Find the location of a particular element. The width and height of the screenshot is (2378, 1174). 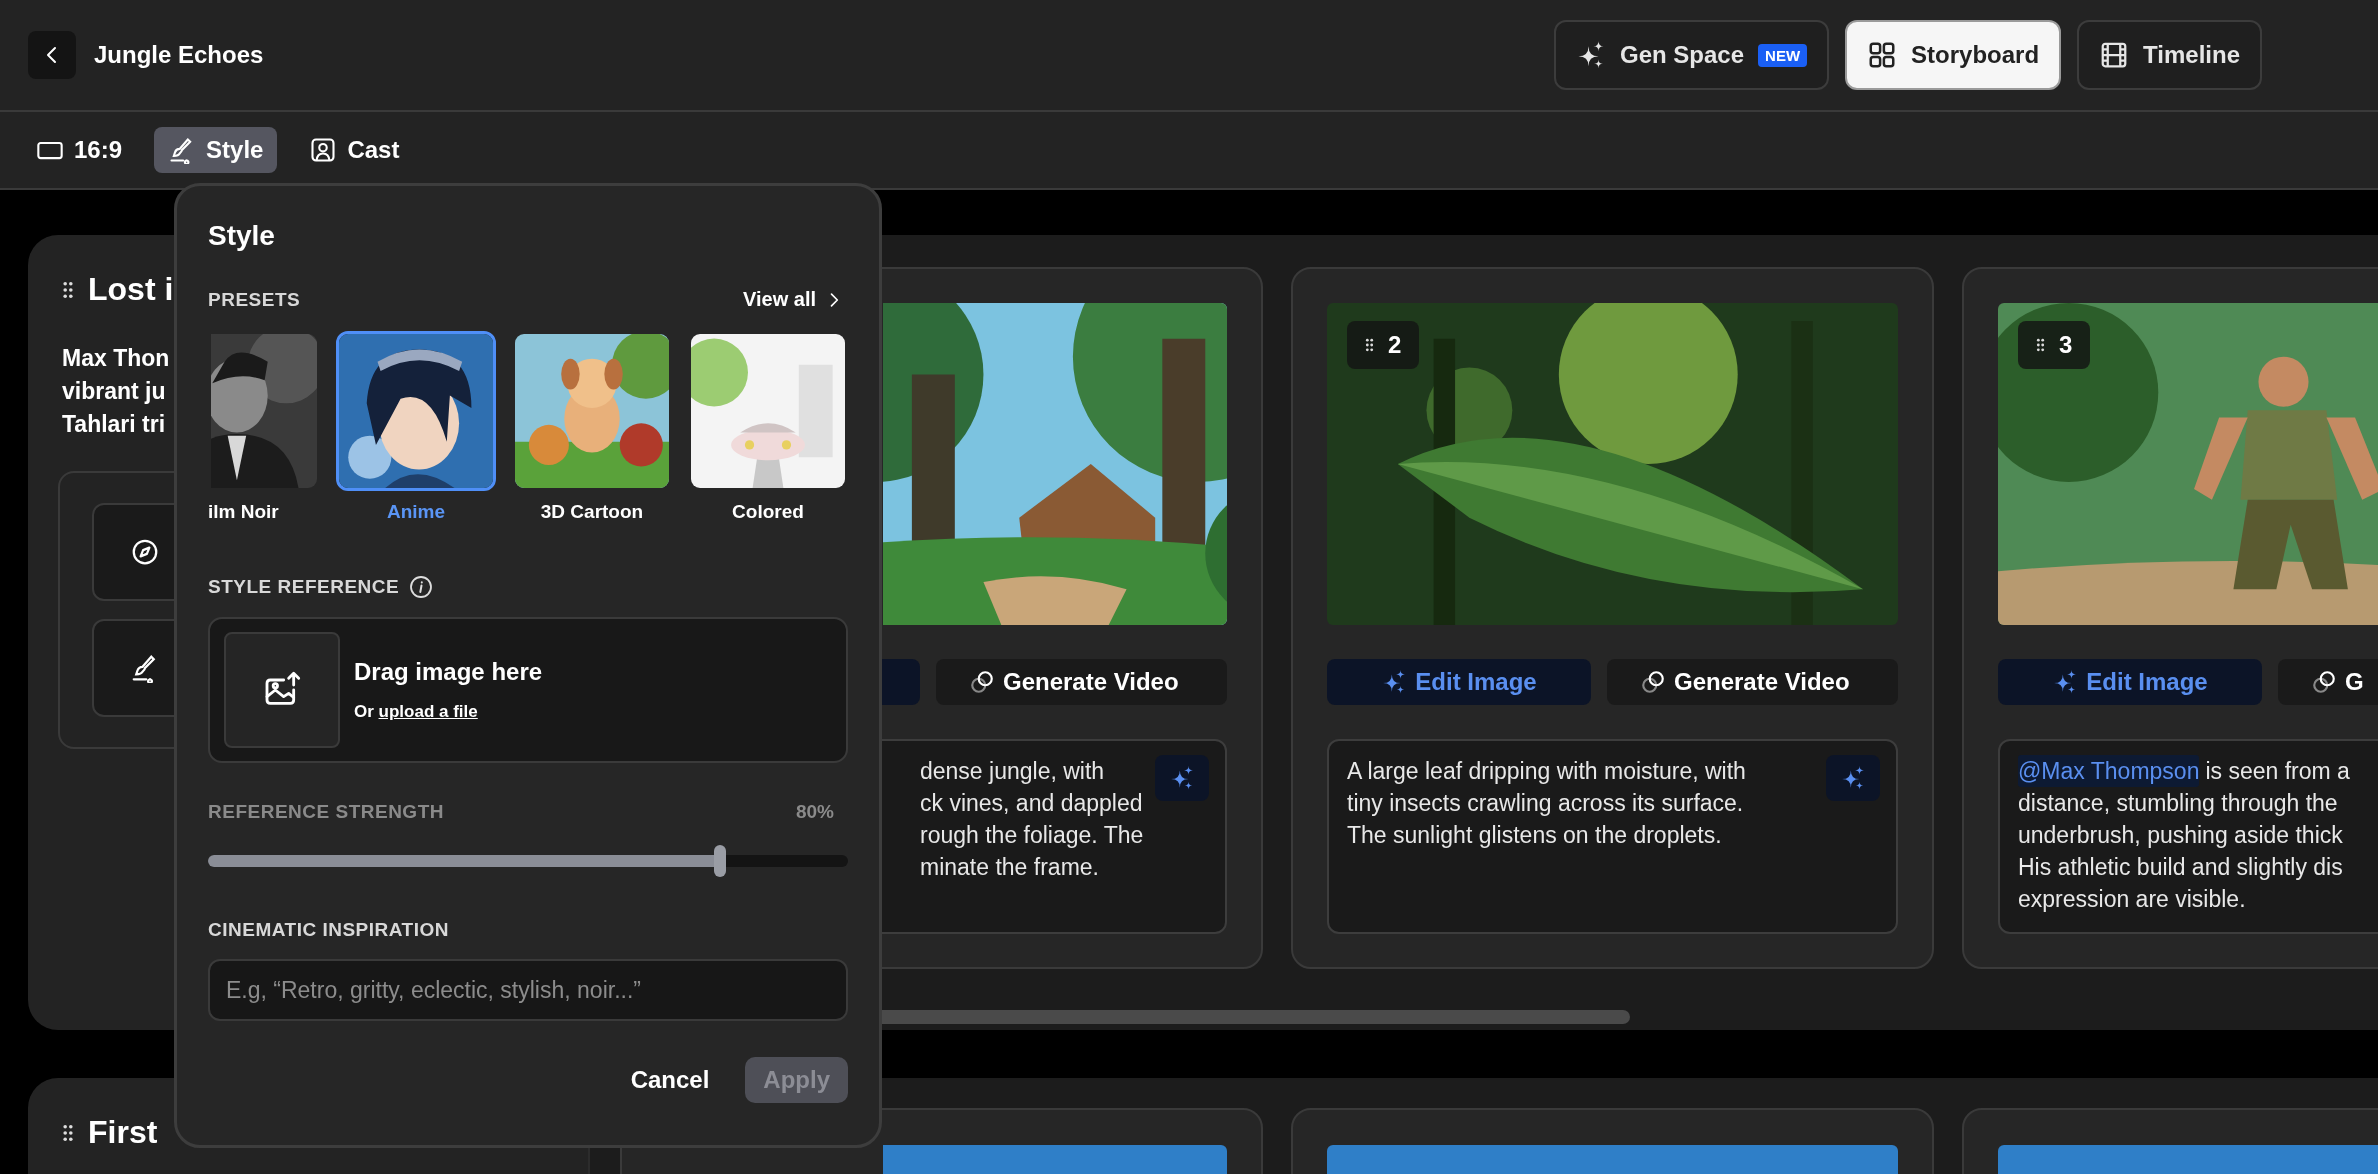

shot-number: 2 is located at coordinates (1395, 345).